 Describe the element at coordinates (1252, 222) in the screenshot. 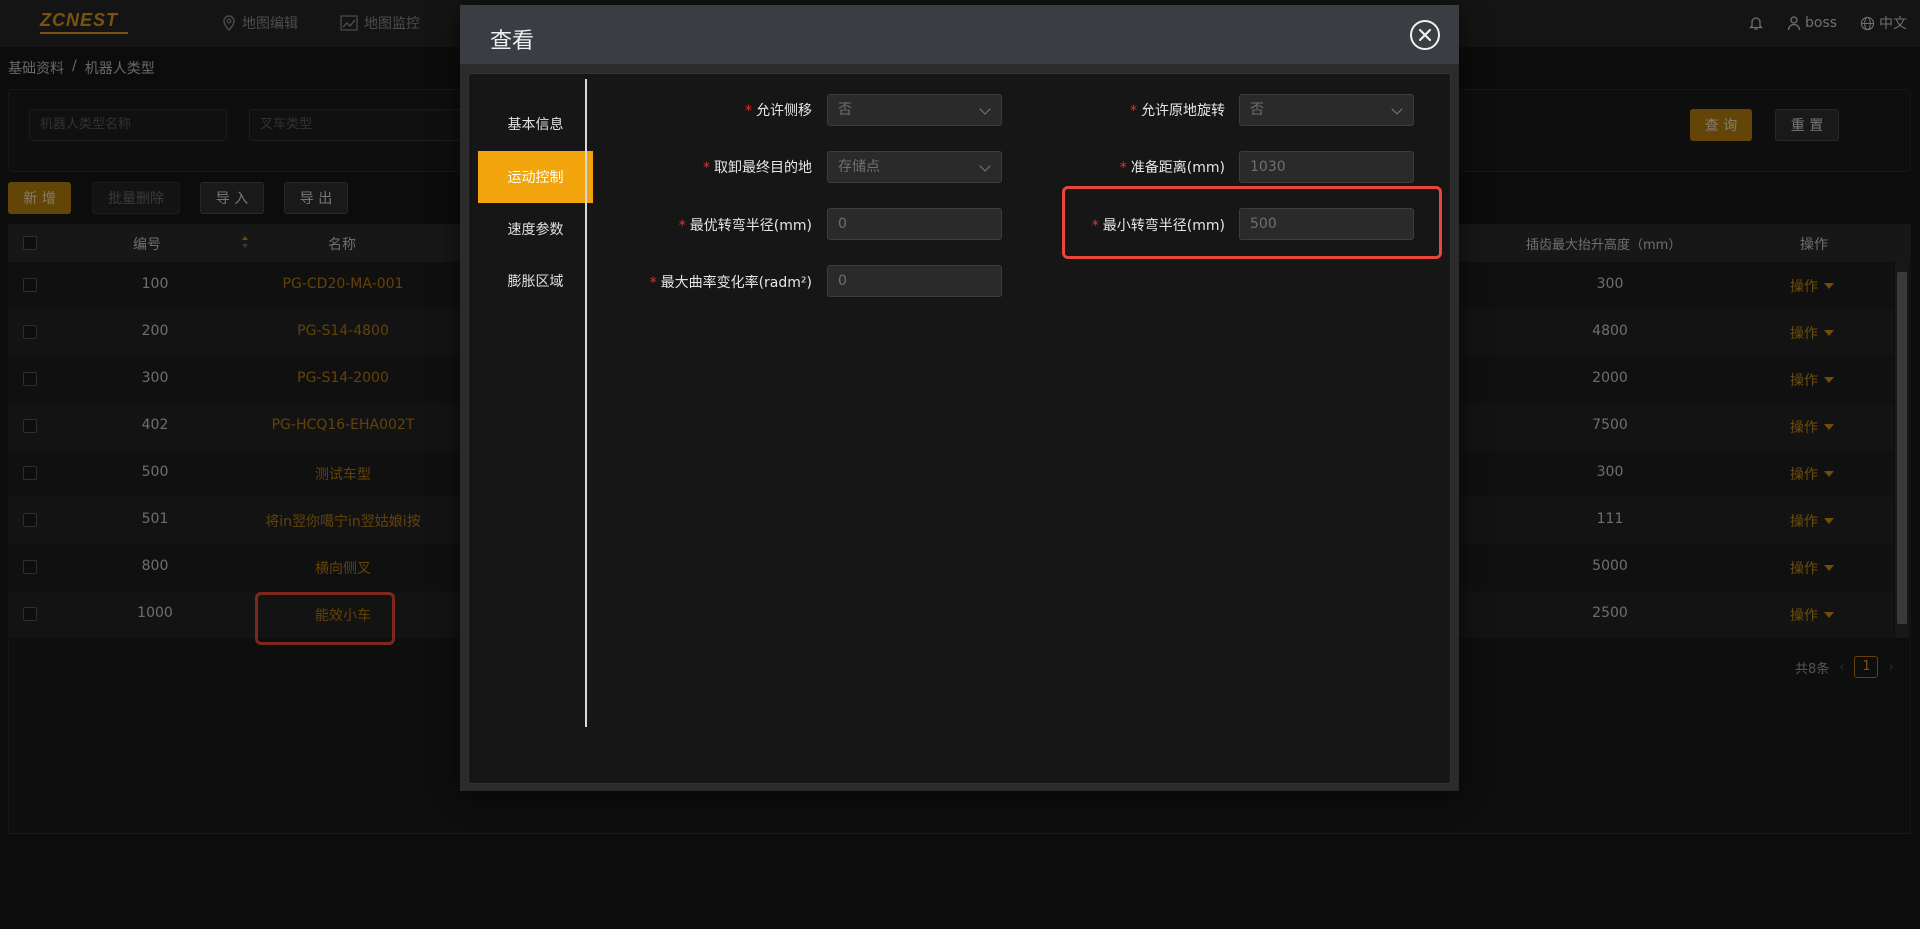

I see `highlight-box-min-radius` at that location.